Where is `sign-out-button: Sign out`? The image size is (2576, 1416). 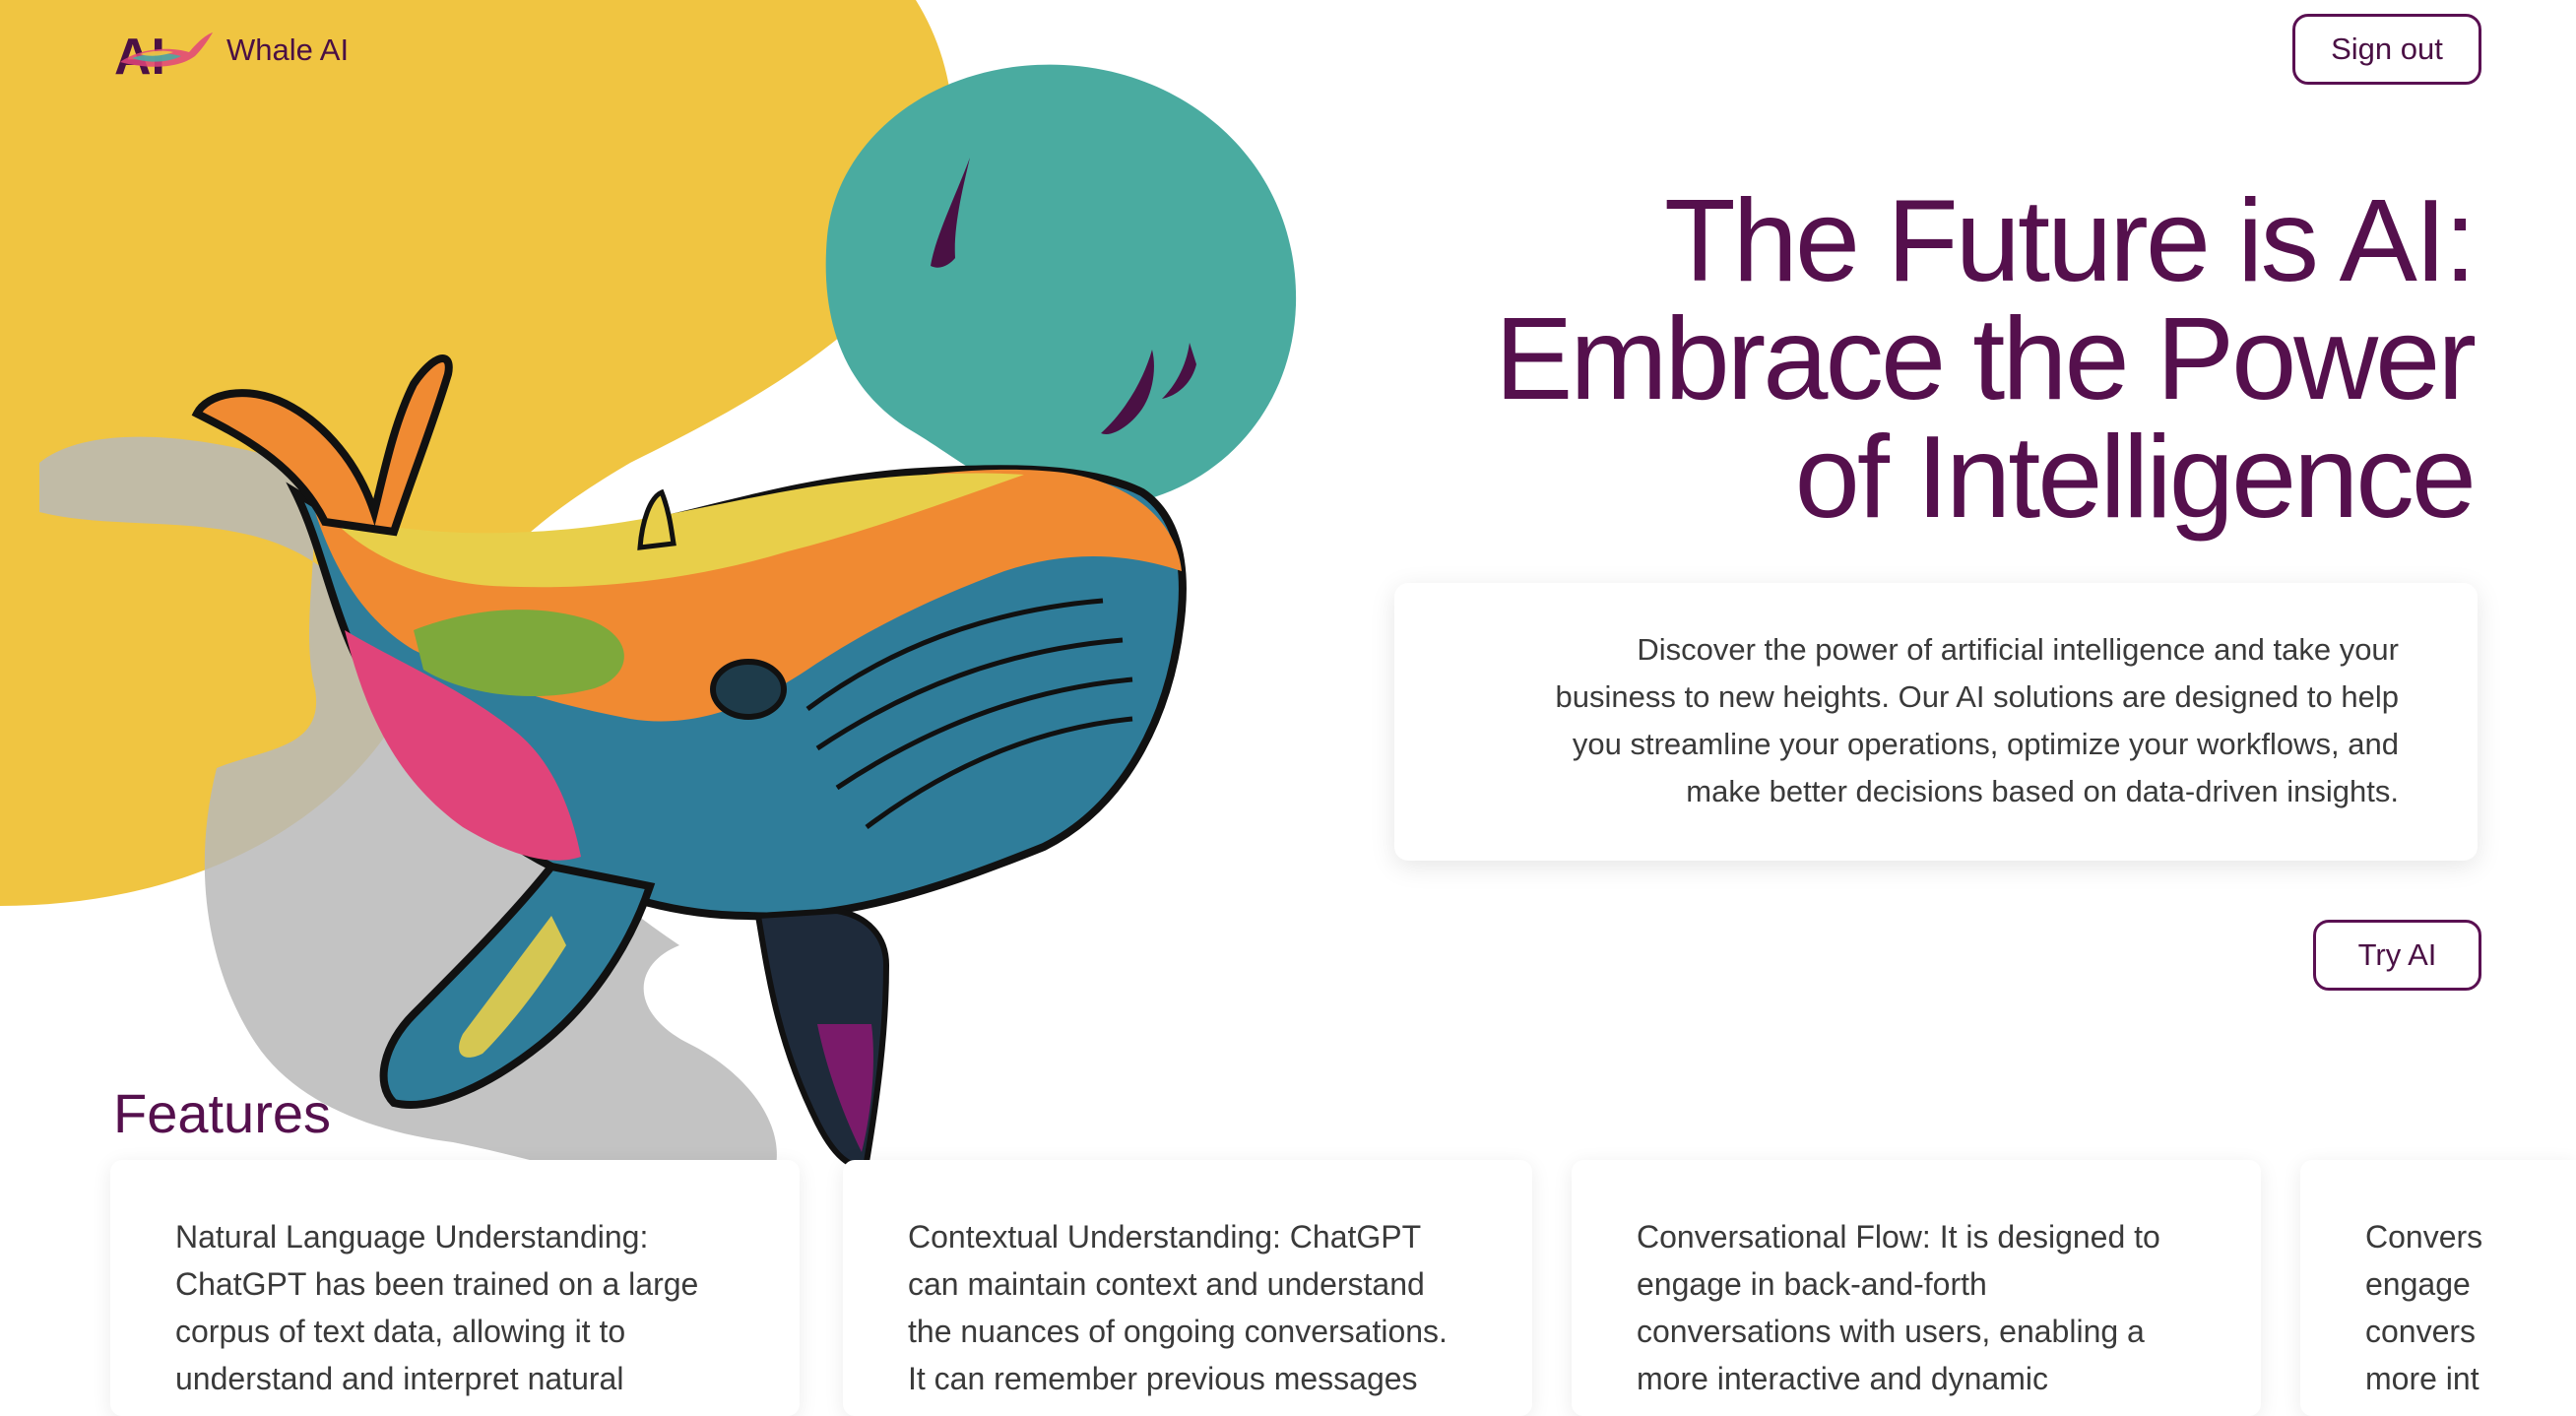 sign-out-button: Sign out is located at coordinates (2386, 49).